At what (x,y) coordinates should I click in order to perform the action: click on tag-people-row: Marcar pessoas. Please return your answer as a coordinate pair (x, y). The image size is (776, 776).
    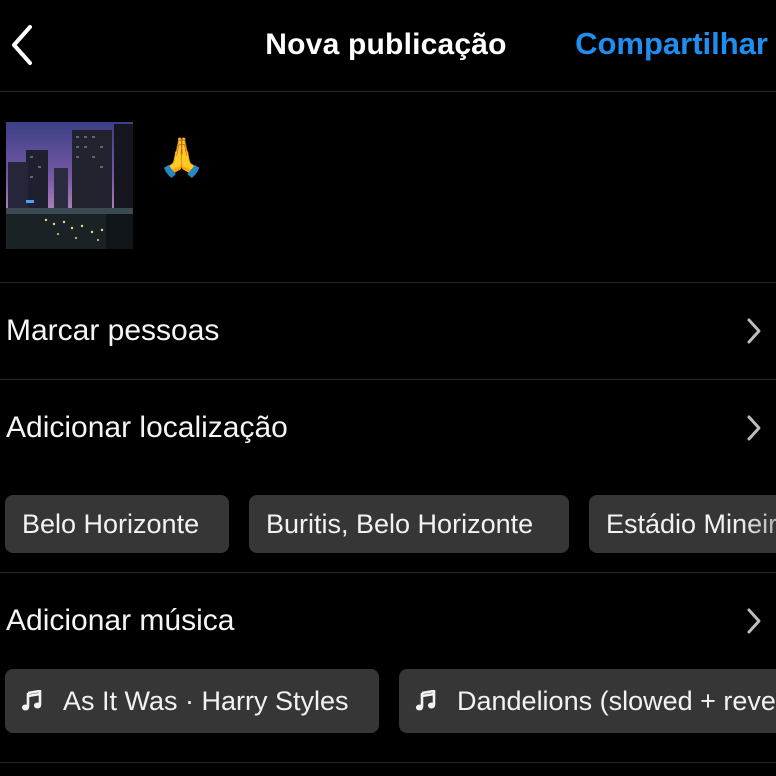
    Looking at the image, I should click on (388, 331).